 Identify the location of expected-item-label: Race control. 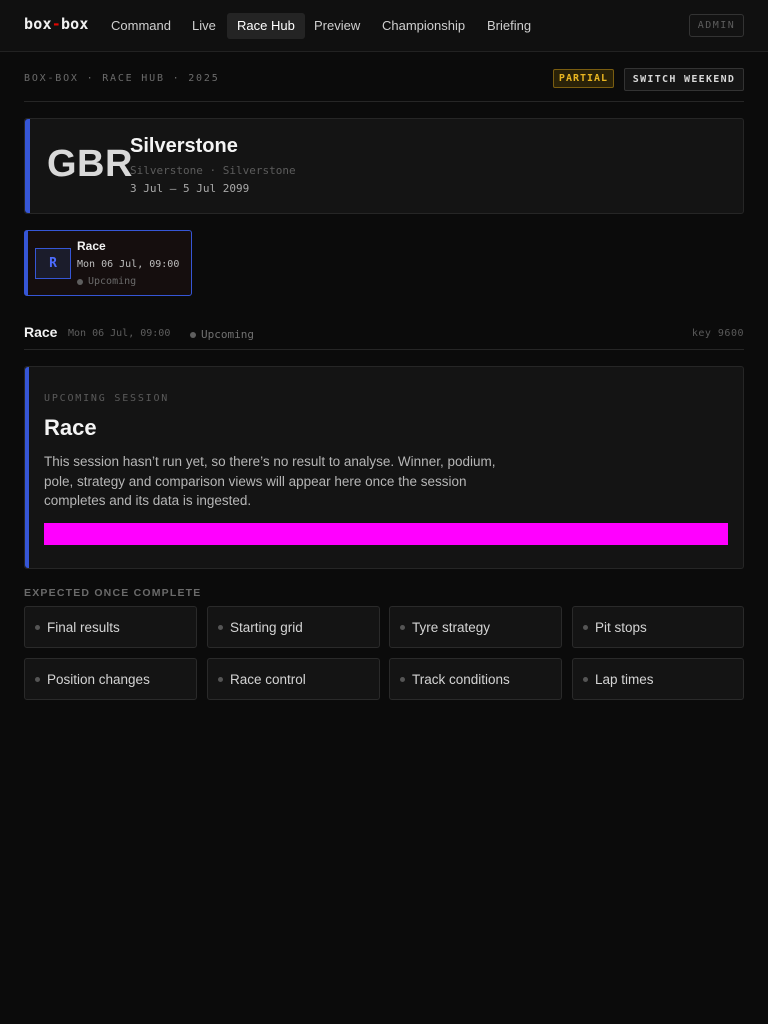
(268, 679).